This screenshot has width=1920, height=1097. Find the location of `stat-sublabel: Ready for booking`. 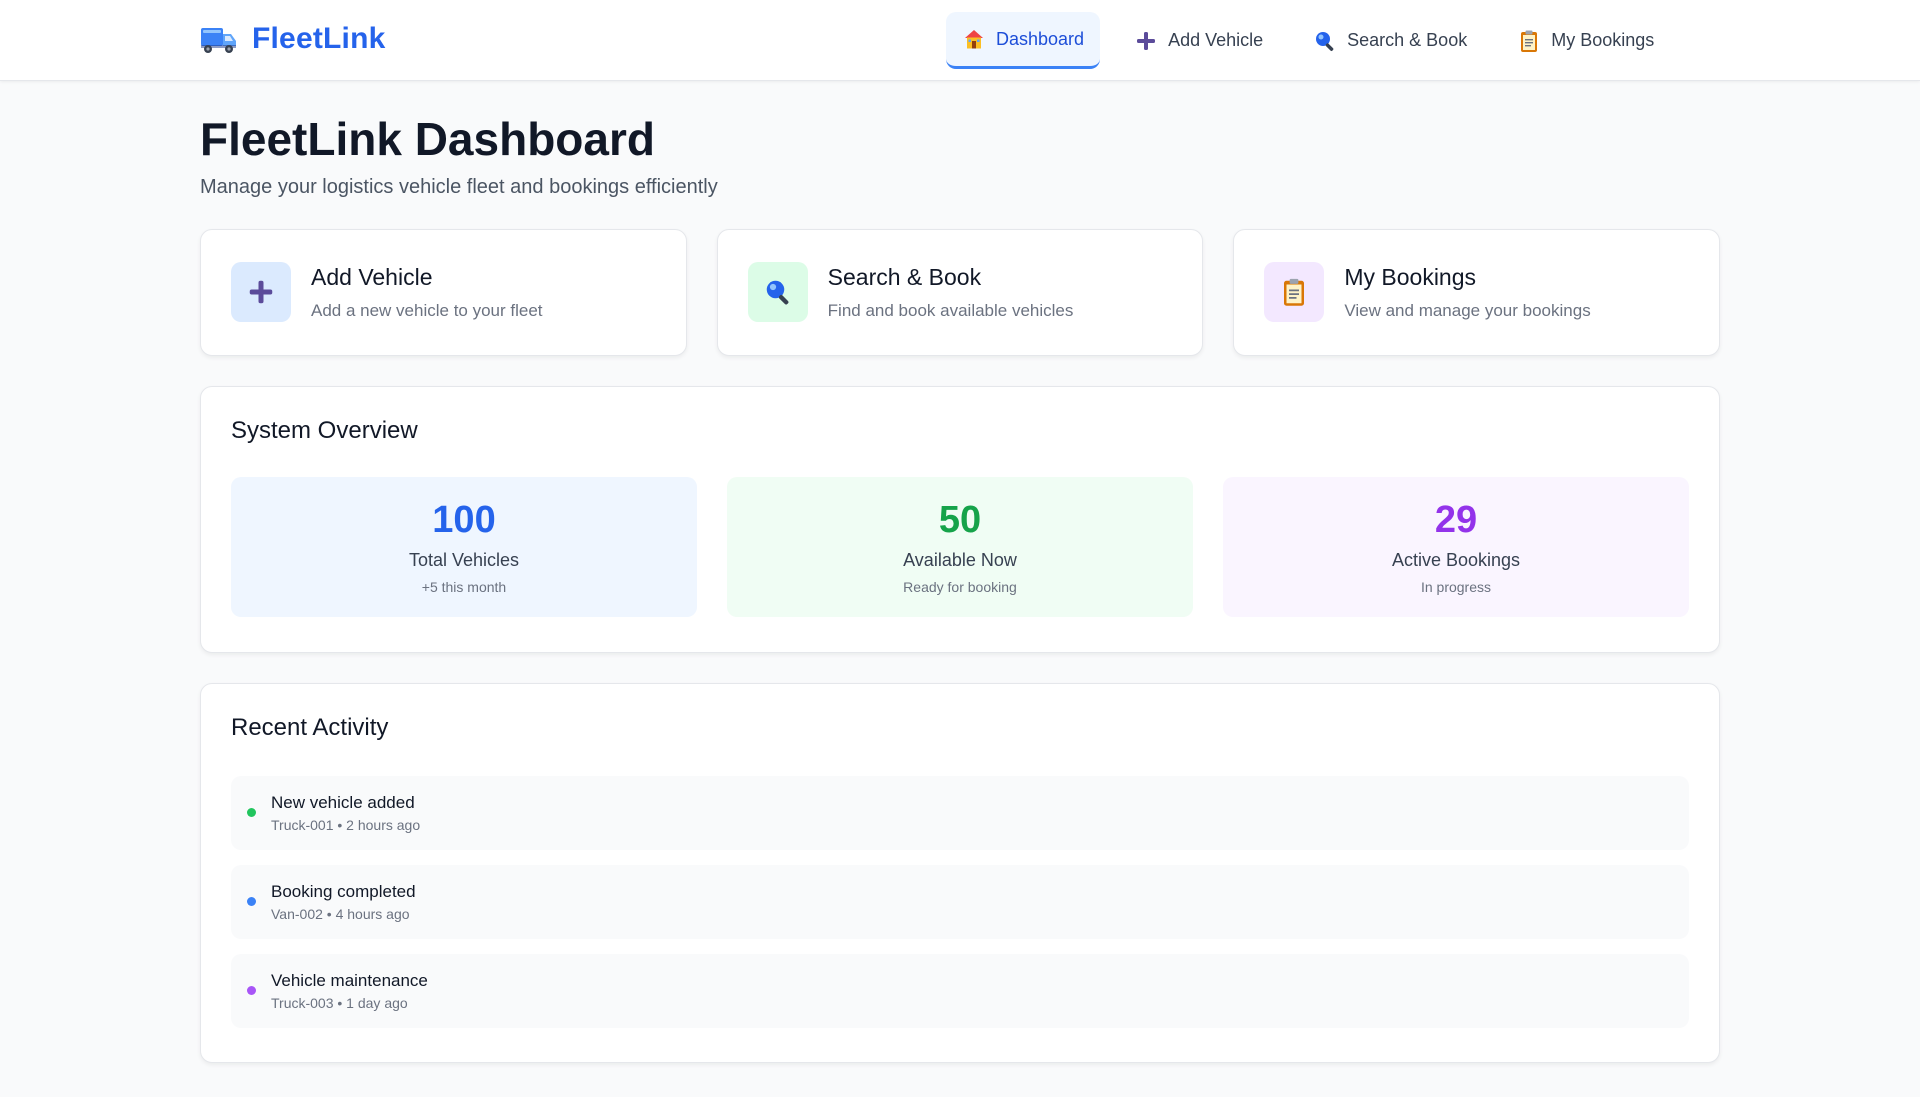

stat-sublabel: Ready for booking is located at coordinates (960, 586).